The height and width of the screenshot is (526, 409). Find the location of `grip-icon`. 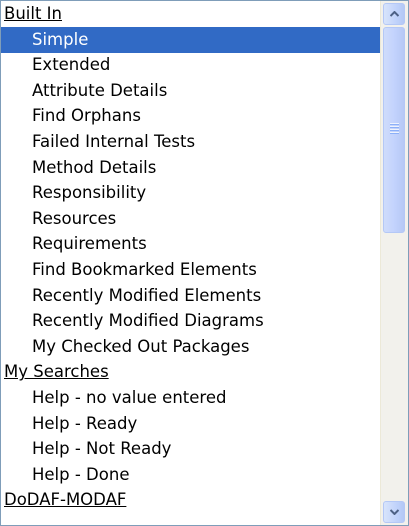

grip-icon is located at coordinates (394, 128).